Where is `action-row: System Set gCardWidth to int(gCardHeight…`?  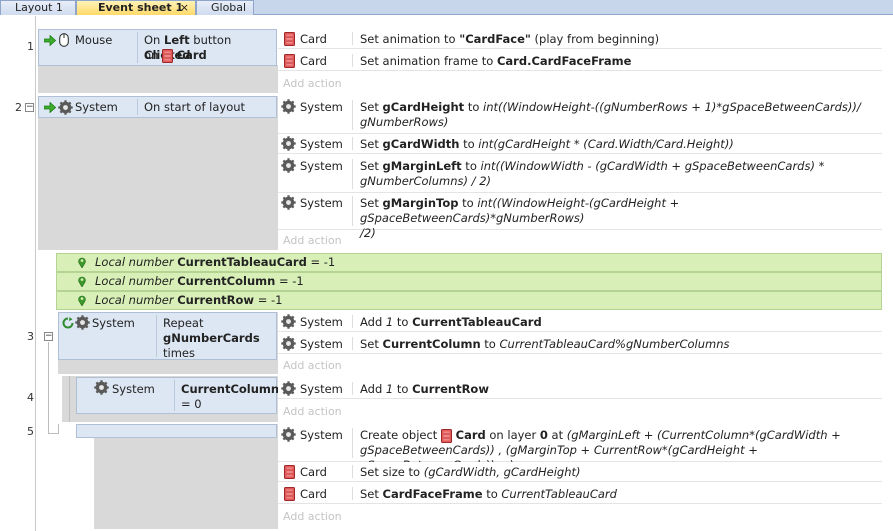
action-row: System Set gCardWidth to int(gCardHeight… is located at coordinates (580, 144).